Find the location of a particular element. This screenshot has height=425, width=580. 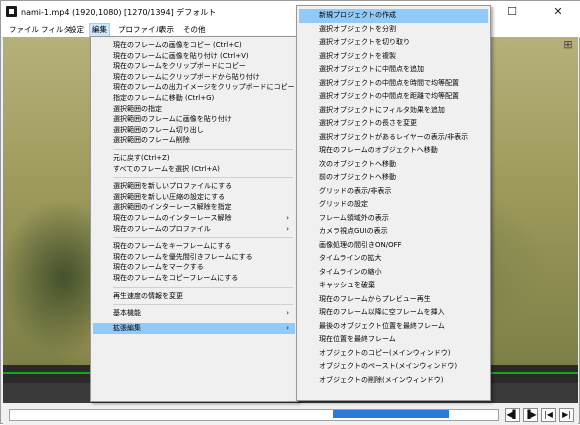

ext-menu-item: 選択オブジェクトがあるレイヤーの表示/非表示 is located at coordinates (393, 138).